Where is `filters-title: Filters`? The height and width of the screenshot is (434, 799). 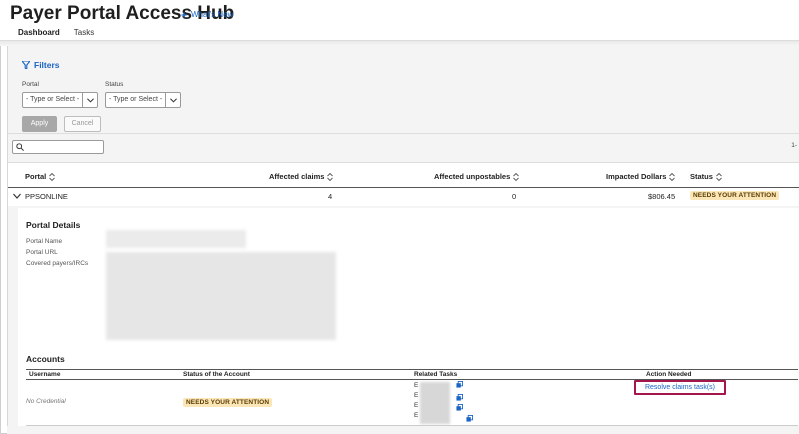
filters-title: Filters is located at coordinates (47, 65).